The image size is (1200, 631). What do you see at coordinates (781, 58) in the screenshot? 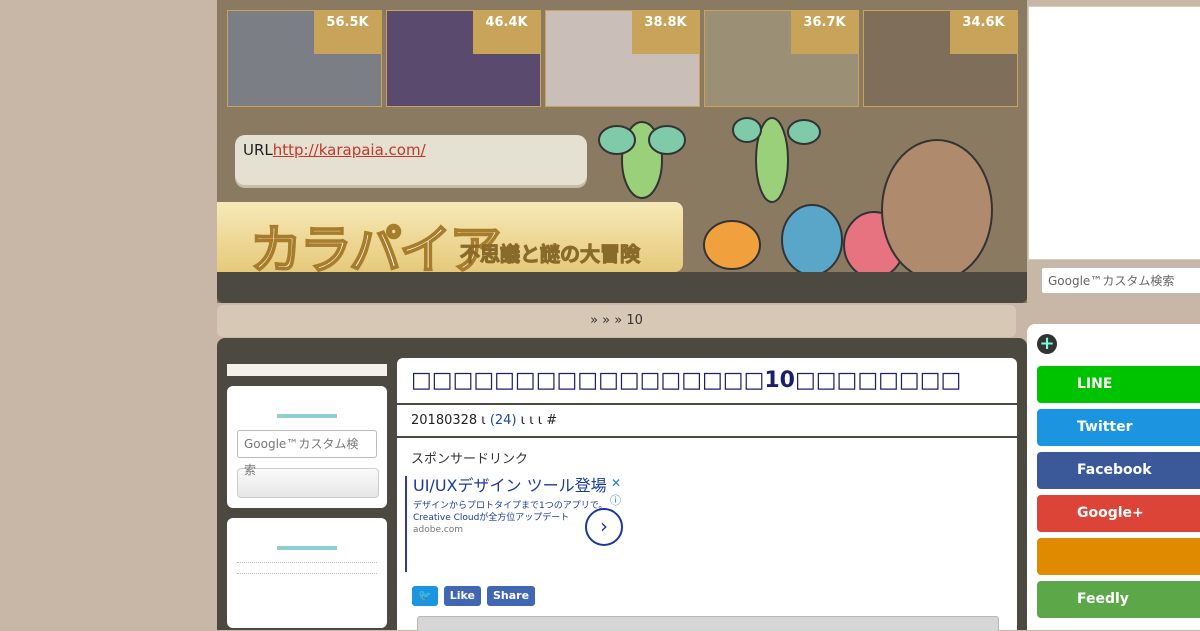
I see `thumbnail-4: 36.7K` at bounding box center [781, 58].